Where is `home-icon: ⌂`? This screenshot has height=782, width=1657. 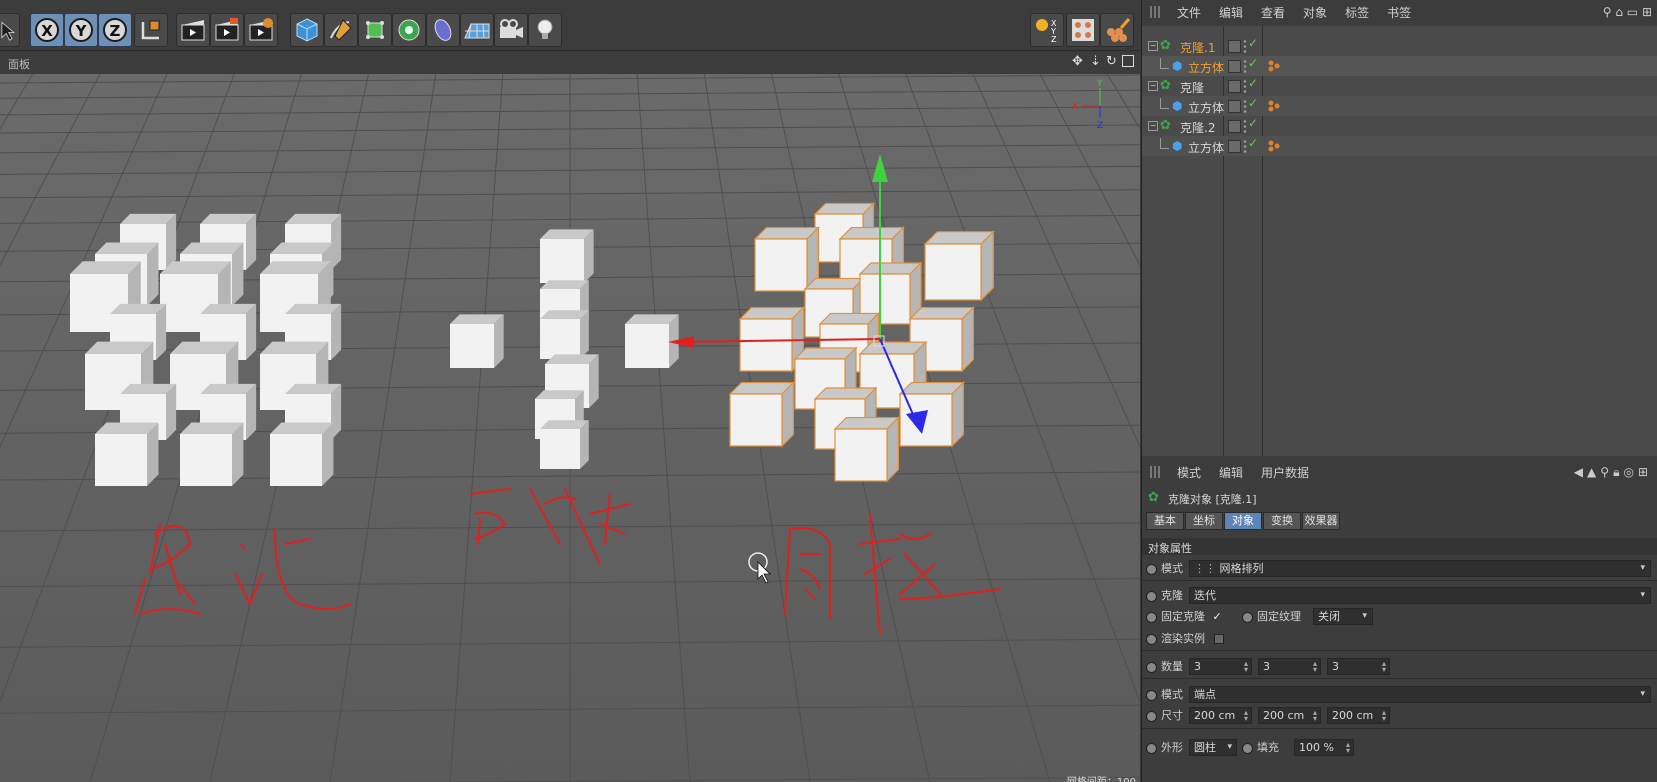
home-icon: ⌂ is located at coordinates (1619, 12).